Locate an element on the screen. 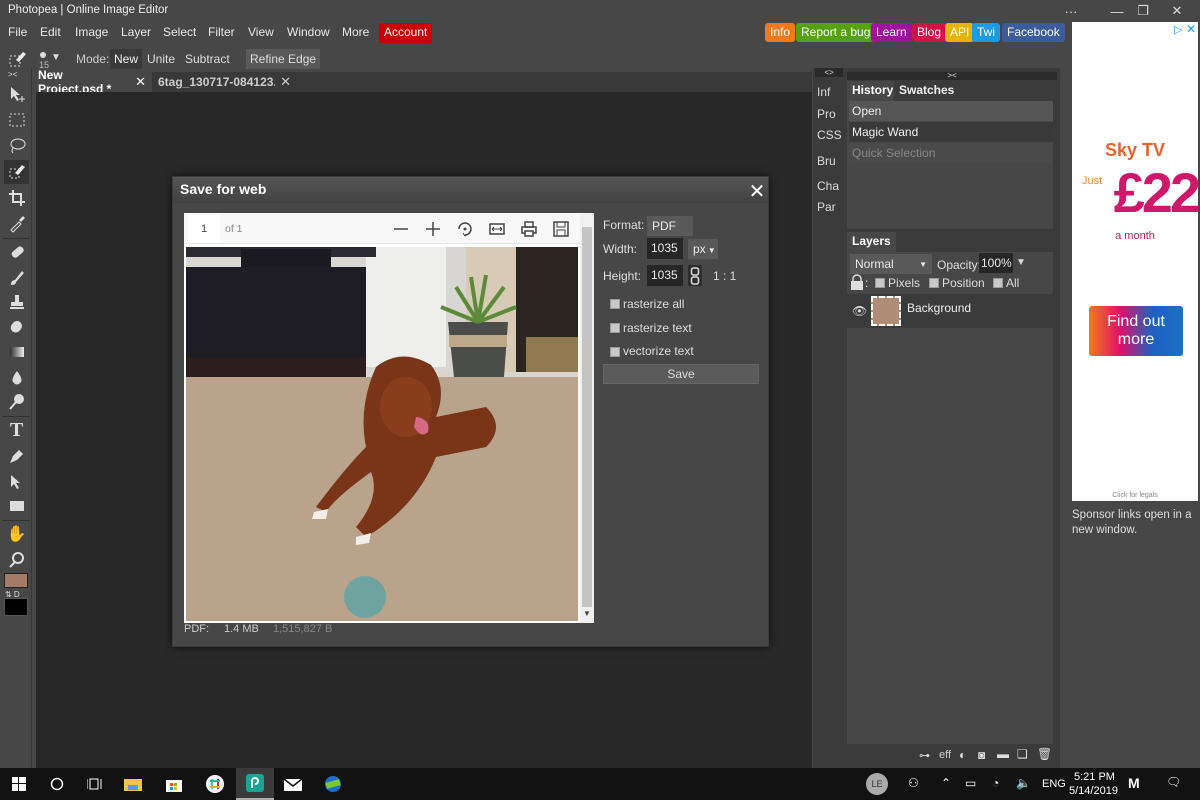 This screenshot has width=1200, height=800. adjustment-layer-icon: ◐ is located at coordinates (962, 755).